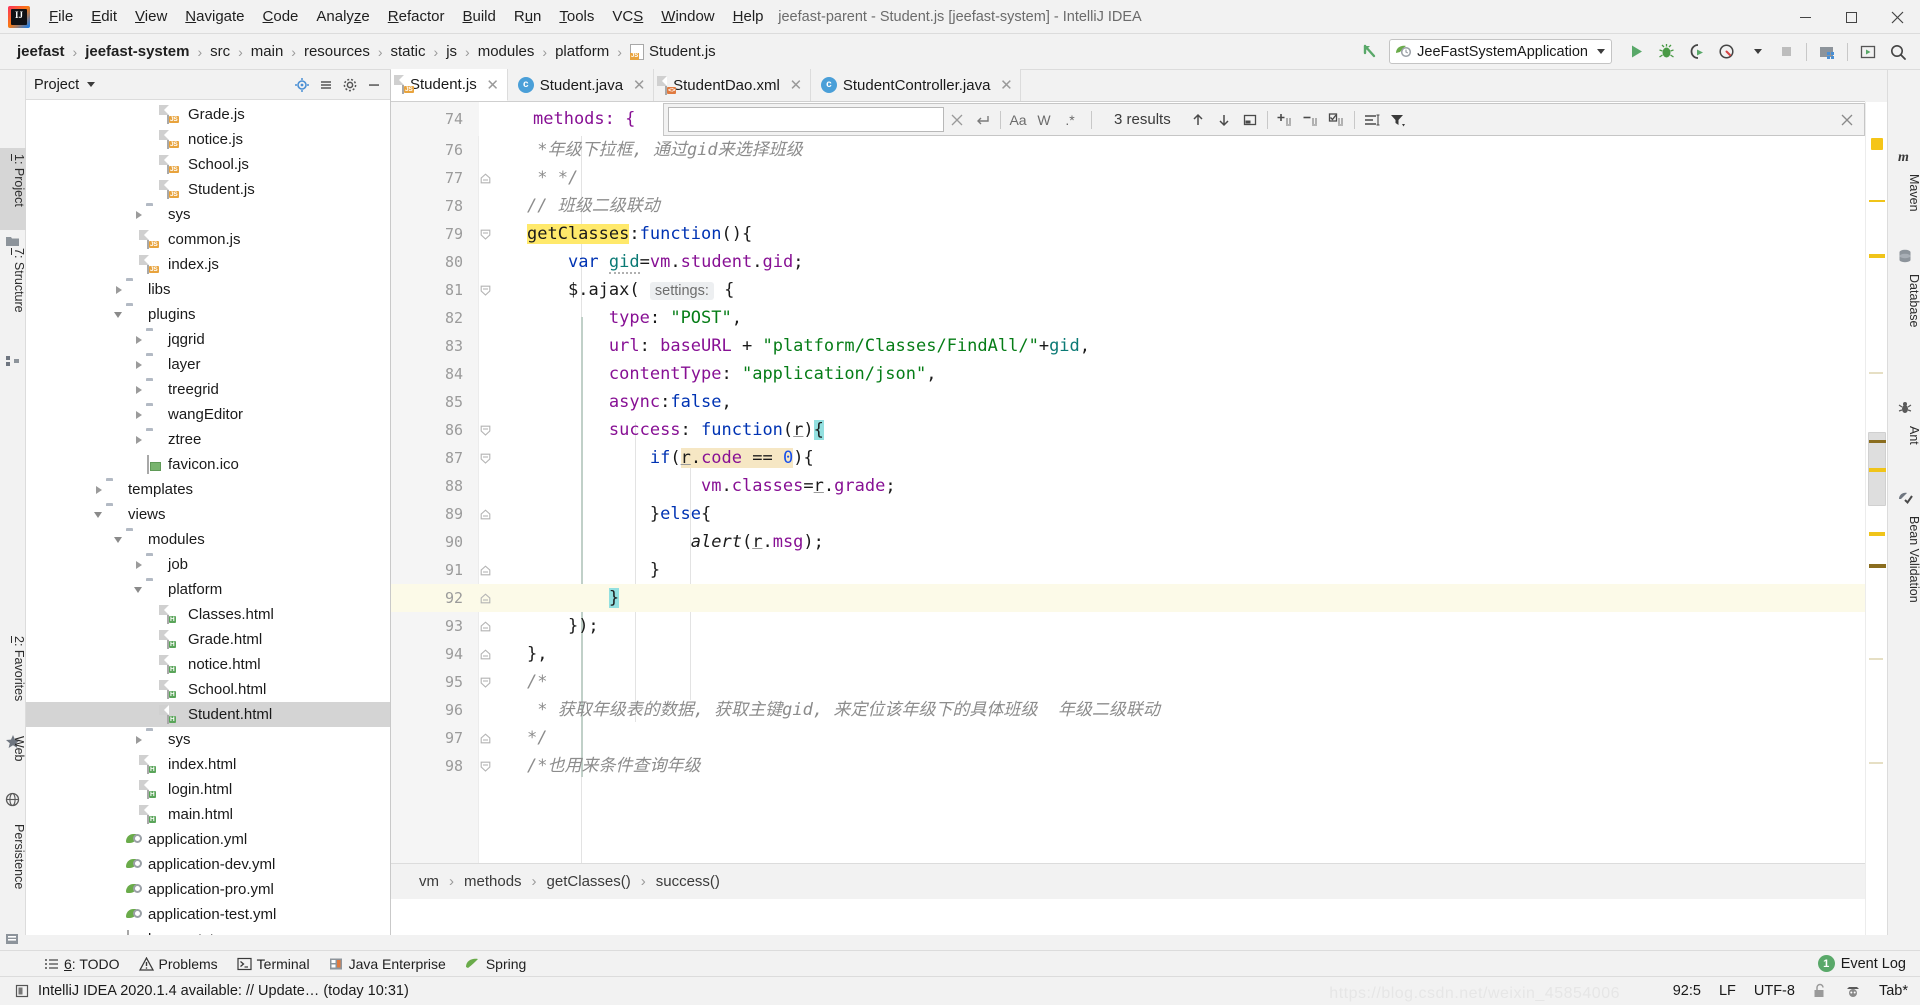 The width and height of the screenshot is (1920, 1005). I want to click on code-line: 90 alert(r.msg);, so click(1128, 542).